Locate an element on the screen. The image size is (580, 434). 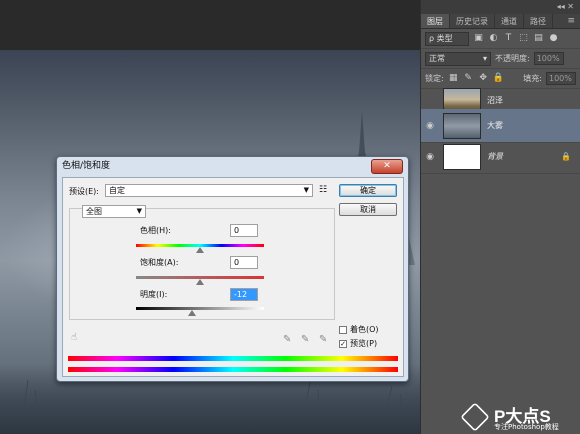
eyedropper-minus-icon: ✎ is located at coordinates (323, 339).